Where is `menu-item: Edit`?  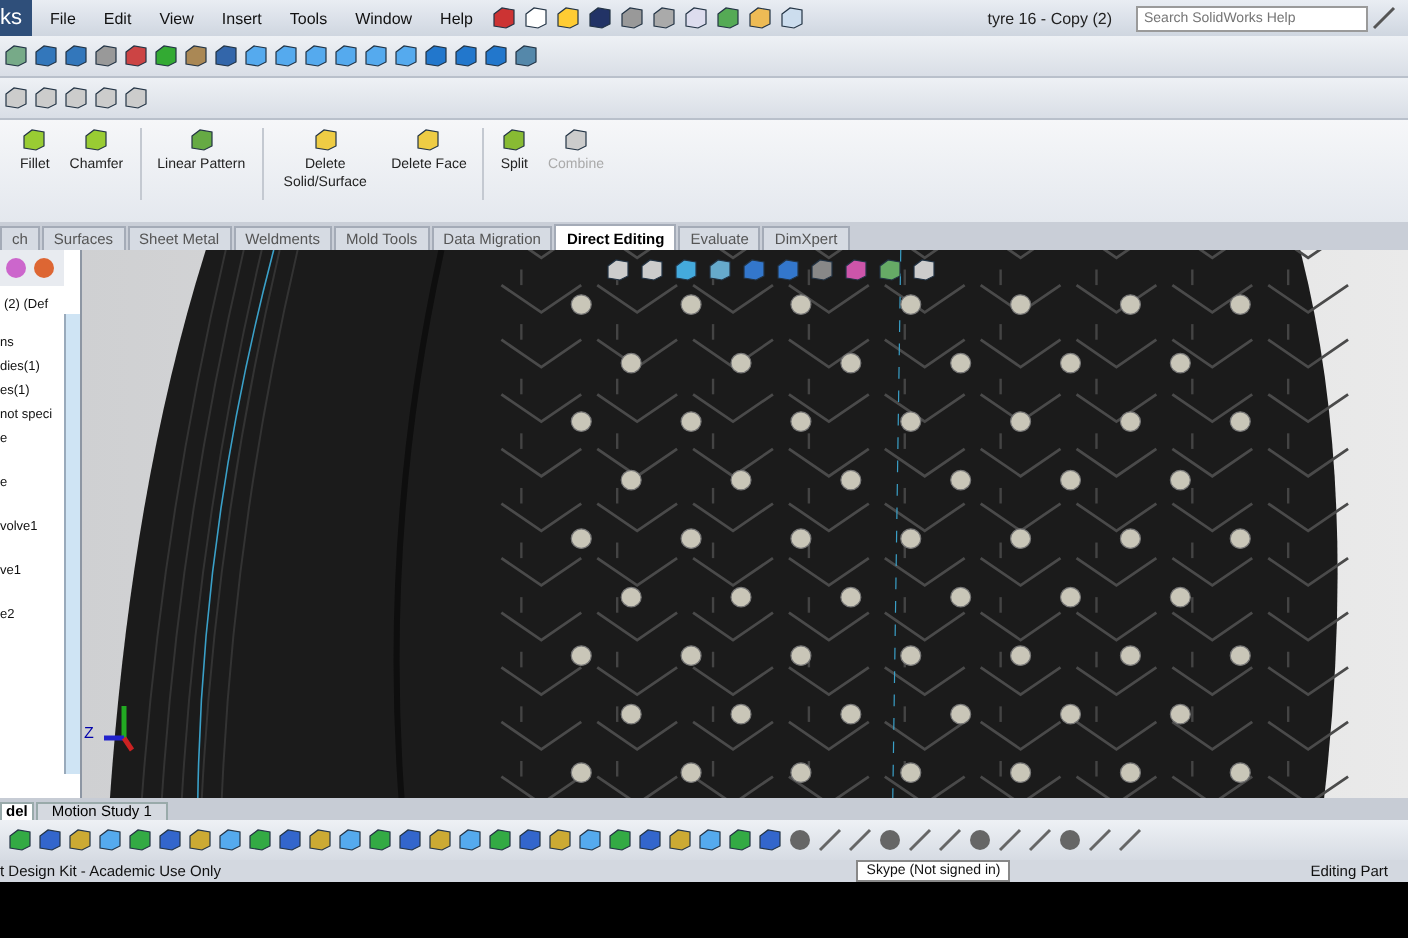 menu-item: Edit is located at coordinates (117, 18).